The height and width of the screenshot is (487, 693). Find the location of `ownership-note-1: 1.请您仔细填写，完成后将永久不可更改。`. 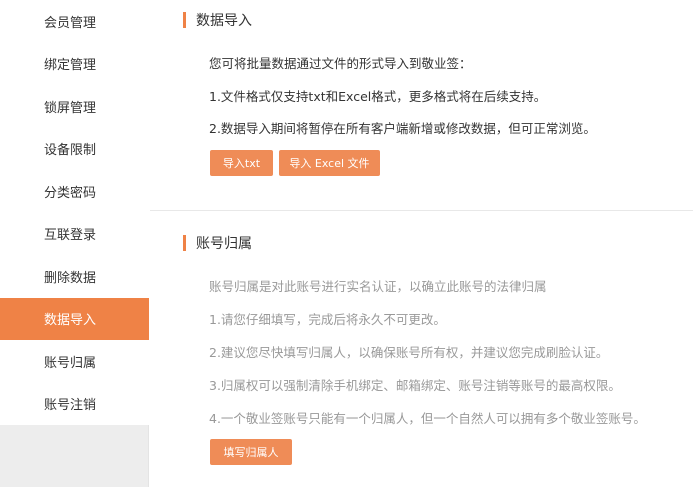

ownership-note-1: 1.请您仔细填写，完成后将永久不可更改。 is located at coordinates (327, 319).